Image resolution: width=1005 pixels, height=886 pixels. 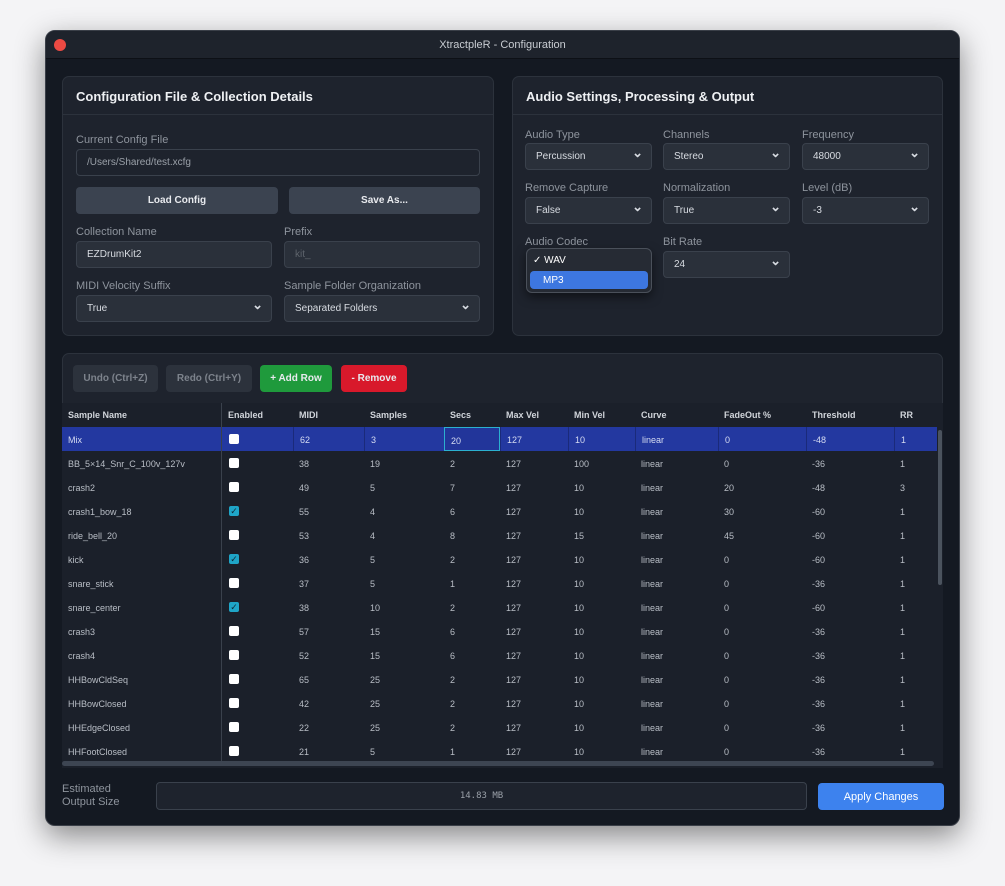 What do you see at coordinates (142, 727) in the screenshot?
I see `table-cell: HHEdgeClosed` at bounding box center [142, 727].